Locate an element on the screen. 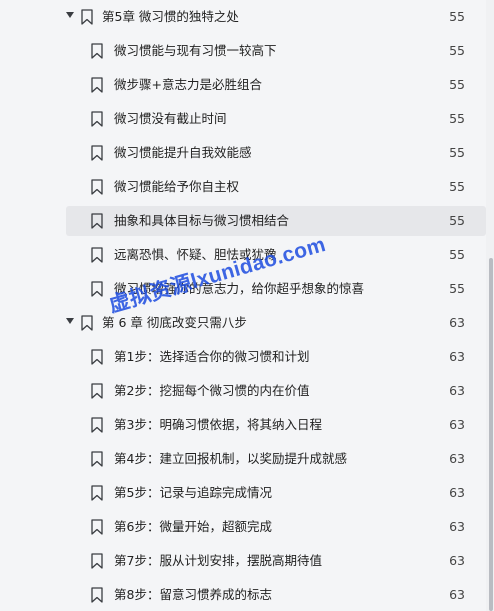 The width and height of the screenshot is (494, 611). toc-item: 第5步：记录与追踪完成情况 63 is located at coordinates (276, 493).